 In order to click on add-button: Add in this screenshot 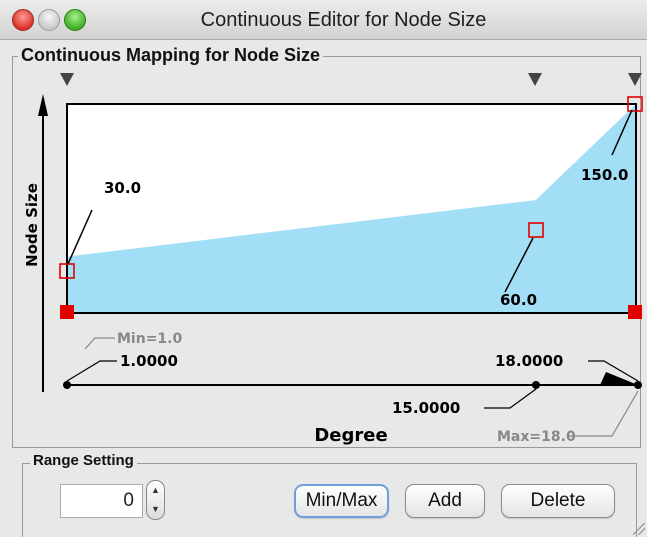, I will do `click(445, 501)`.